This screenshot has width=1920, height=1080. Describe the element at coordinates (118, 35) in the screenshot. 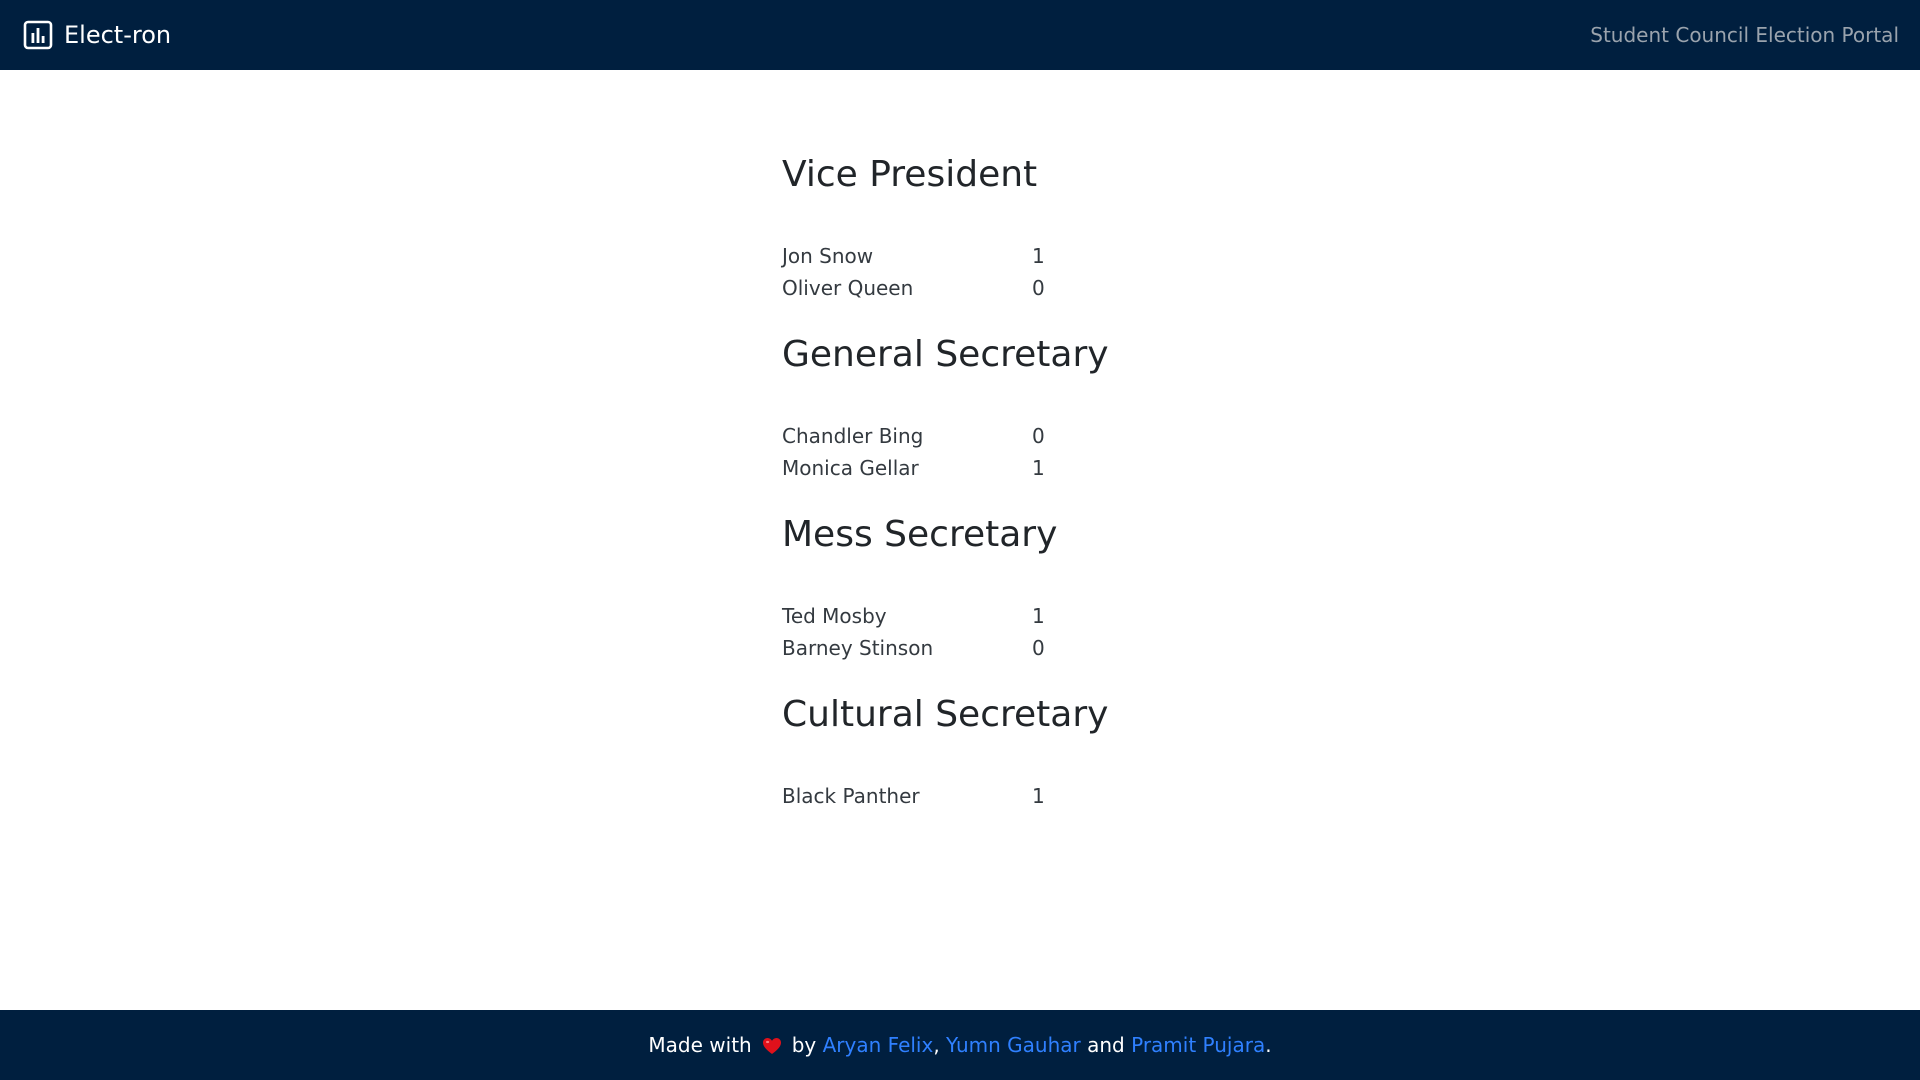

I see `brand-name: Elect-ron` at that location.